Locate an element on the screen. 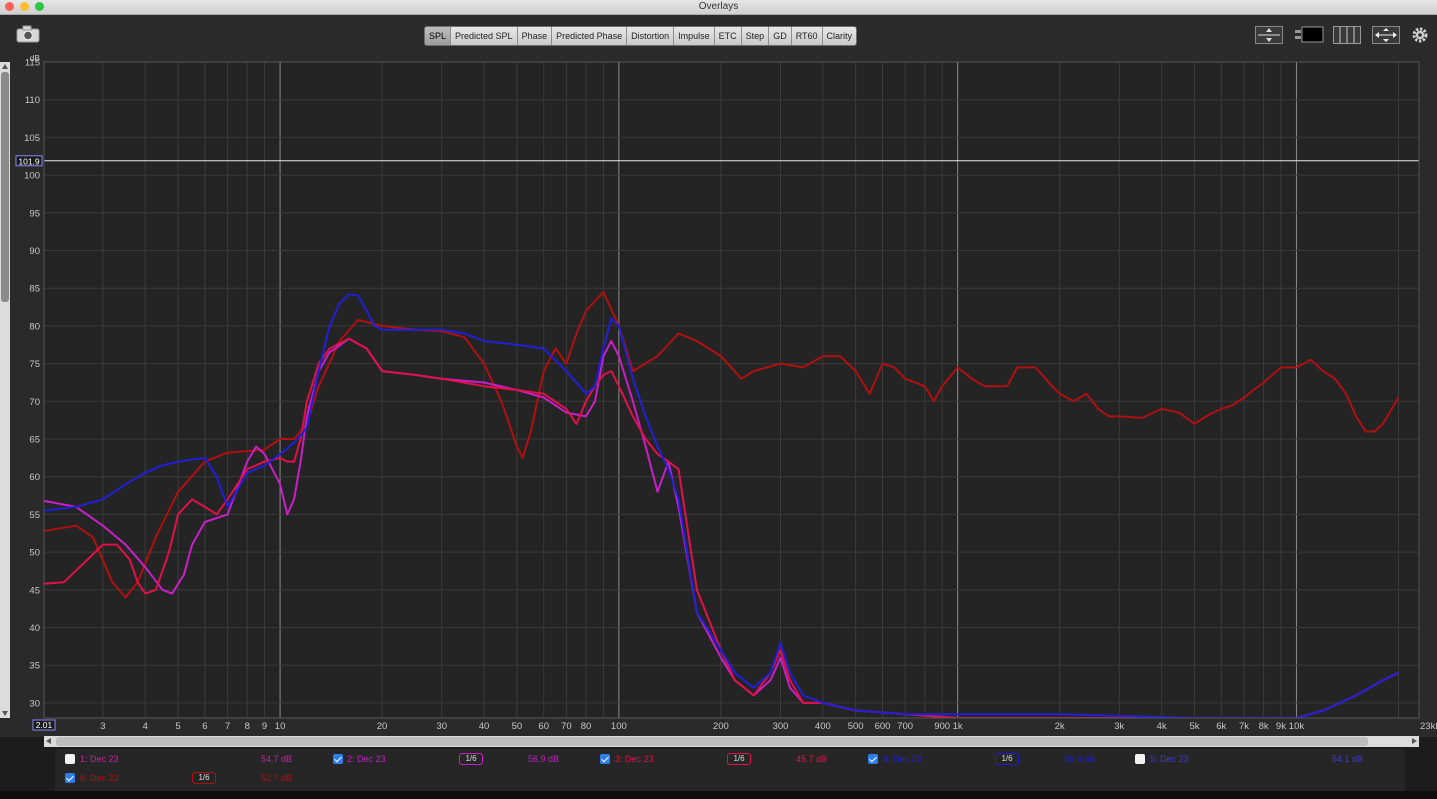 The width and height of the screenshot is (1437, 799). x-tick-label: 10 is located at coordinates (280, 726).